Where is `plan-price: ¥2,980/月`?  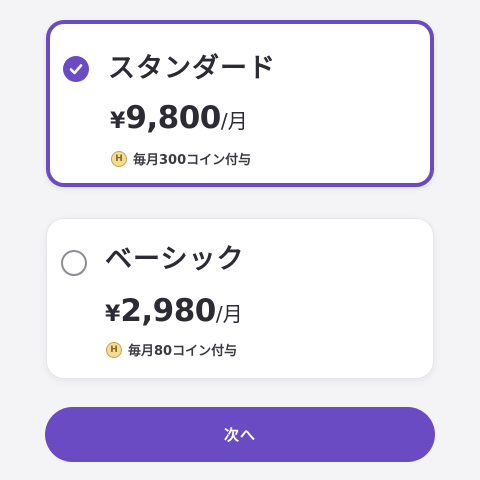
plan-price: ¥2,980/月 is located at coordinates (174, 311).